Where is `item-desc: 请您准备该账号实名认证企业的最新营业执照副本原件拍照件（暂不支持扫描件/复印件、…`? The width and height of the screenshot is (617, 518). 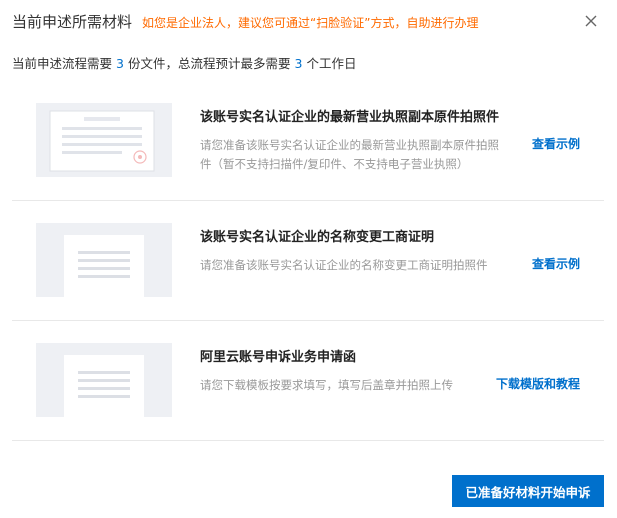 item-desc: 请您准备该账号实名认证企业的最新营业执照副本原件拍照件（暂不支持扫描件/复印件、… is located at coordinates (349, 154).